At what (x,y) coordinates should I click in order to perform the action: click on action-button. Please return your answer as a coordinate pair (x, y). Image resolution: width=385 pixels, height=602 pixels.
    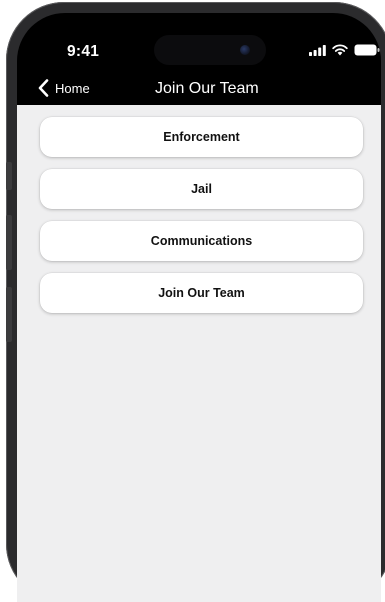
    Looking at the image, I should click on (9, 176).